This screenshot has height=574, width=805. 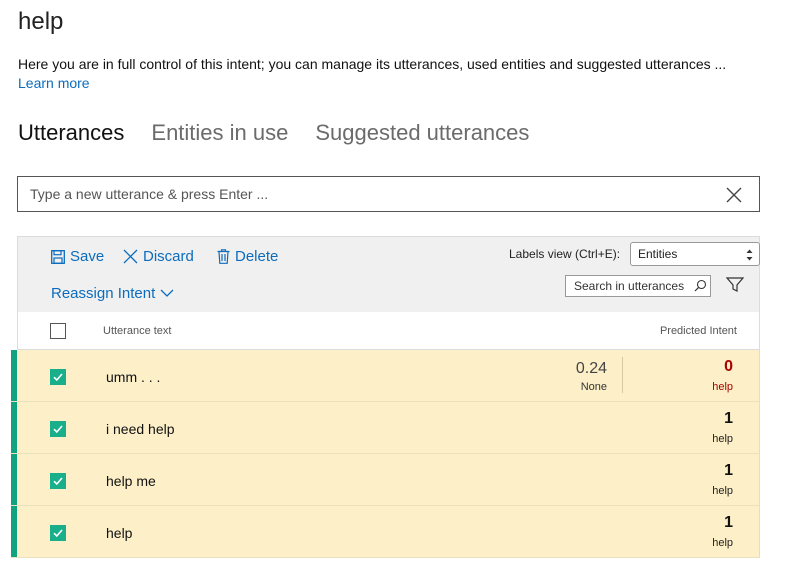 What do you see at coordinates (385, 376) in the screenshot?
I see `table-row: umm . . . 0.24 None 0 help` at bounding box center [385, 376].